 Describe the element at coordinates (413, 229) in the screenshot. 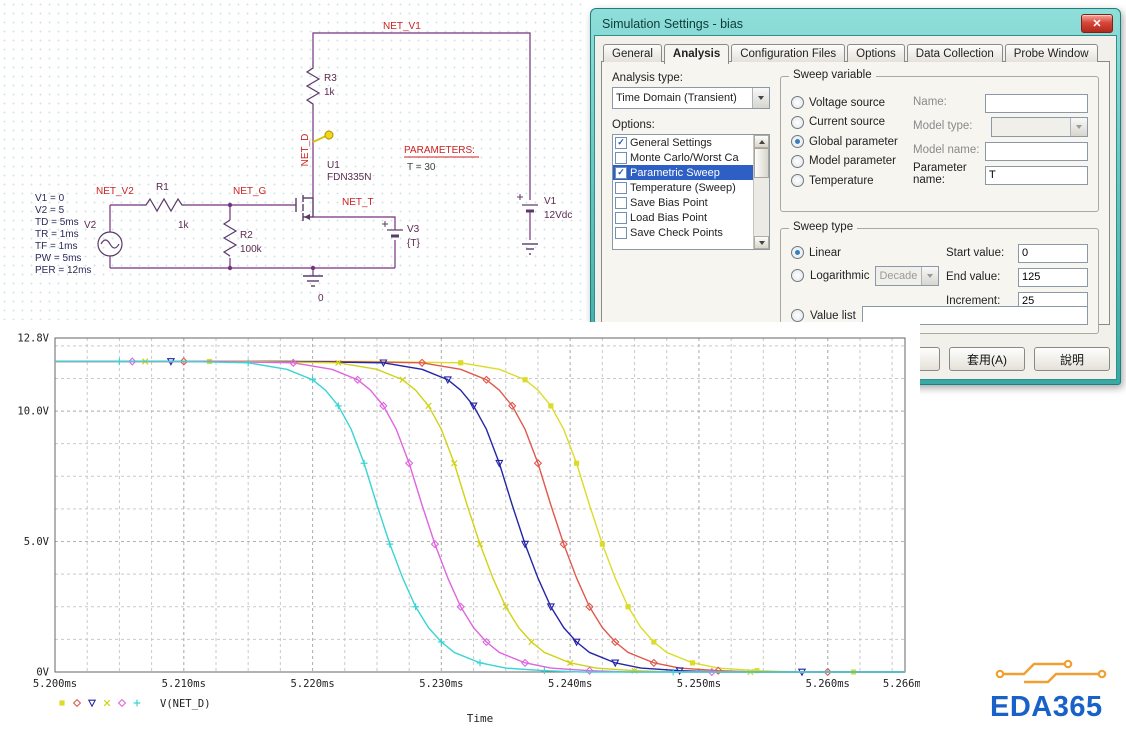

I see `v3-ref: V3` at that location.